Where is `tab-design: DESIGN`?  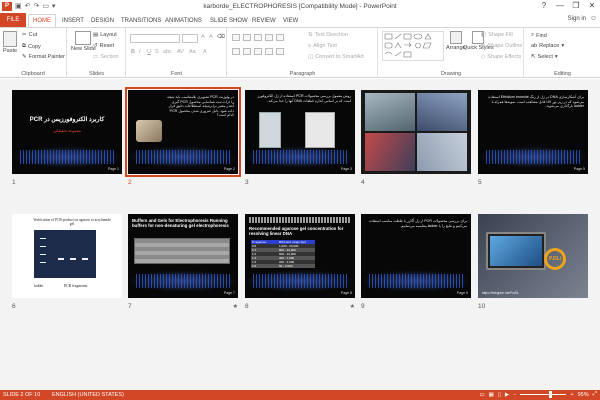
tab-design: DESIGN is located at coordinates (102, 21).